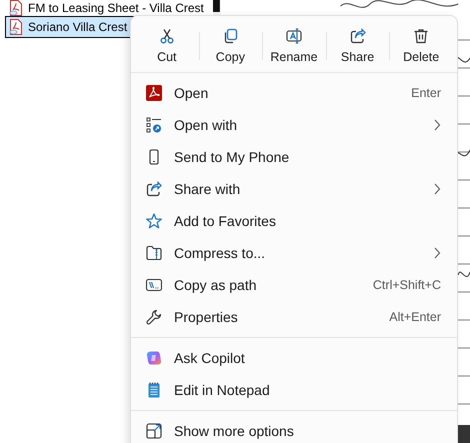 This screenshot has width=470, height=443. I want to click on wrench-icon, so click(154, 317).